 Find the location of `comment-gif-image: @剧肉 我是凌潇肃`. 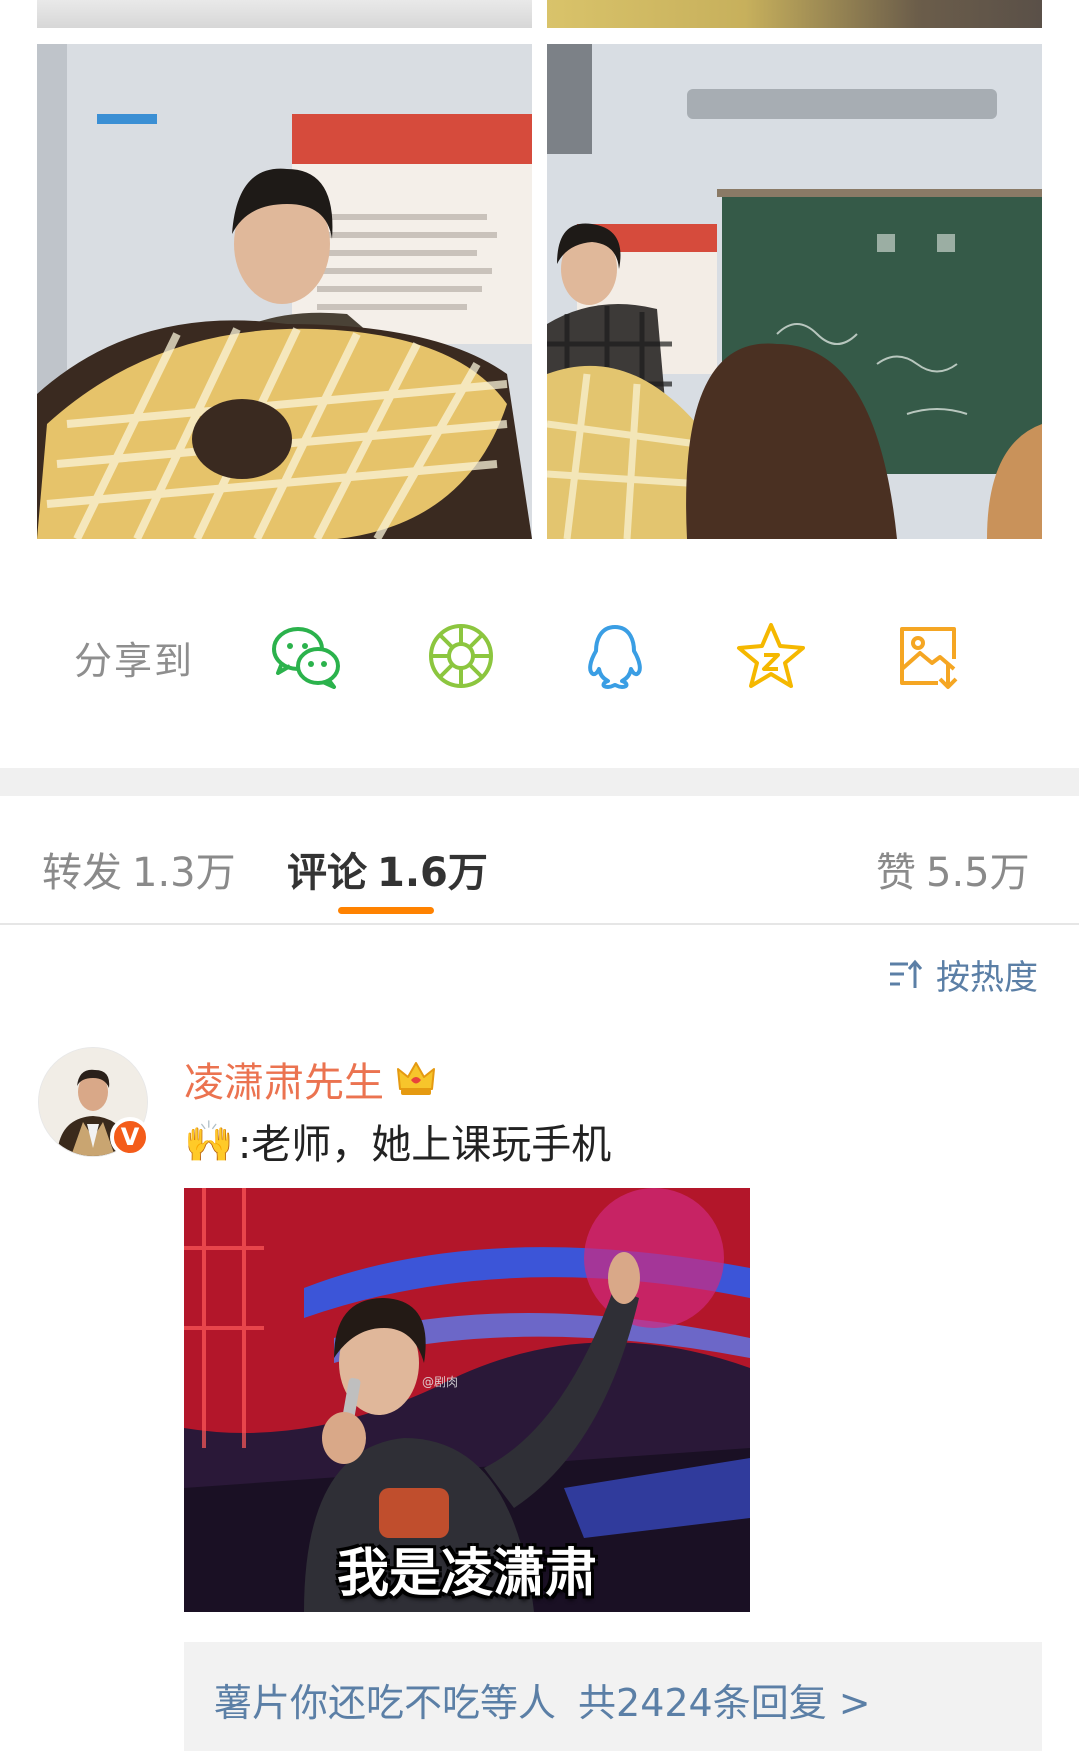

comment-gif-image: @剧肉 我是凌潇肃 is located at coordinates (467, 1400).